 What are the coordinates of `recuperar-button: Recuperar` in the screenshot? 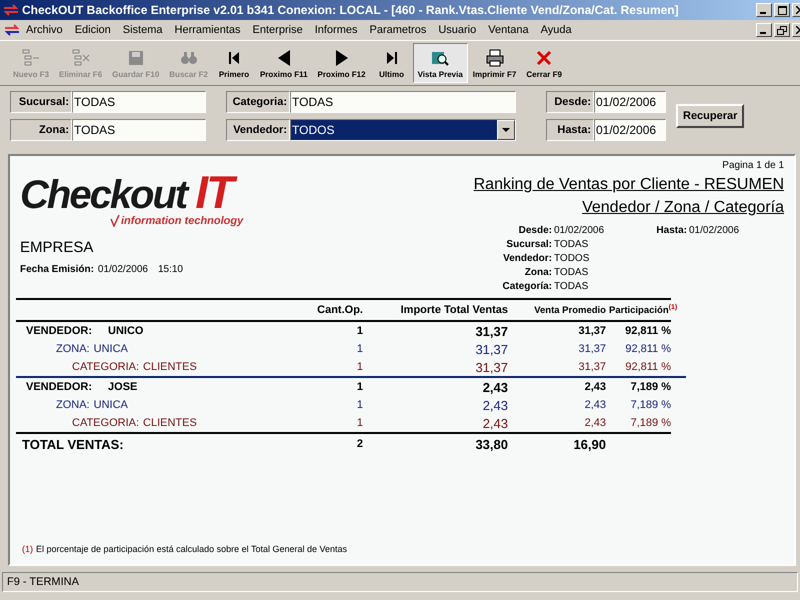 It's located at (710, 116).